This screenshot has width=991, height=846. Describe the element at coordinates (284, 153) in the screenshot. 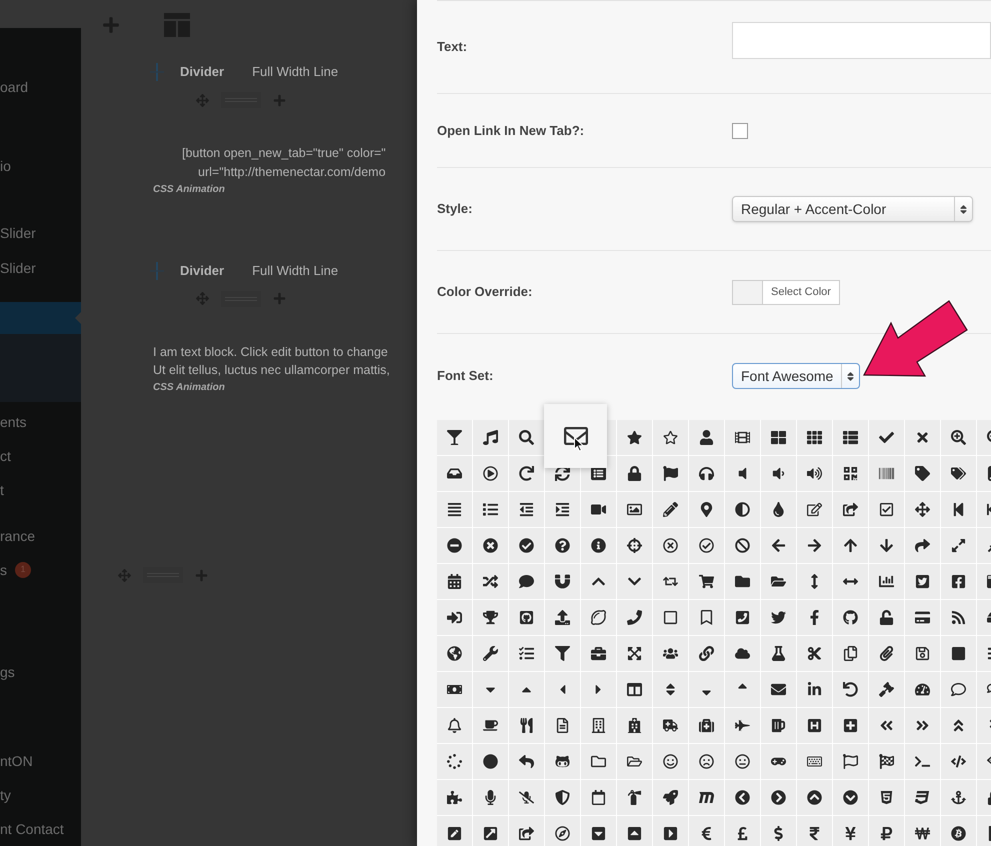

I see `text-block-line: [button open_new_tab="true" color="` at that location.